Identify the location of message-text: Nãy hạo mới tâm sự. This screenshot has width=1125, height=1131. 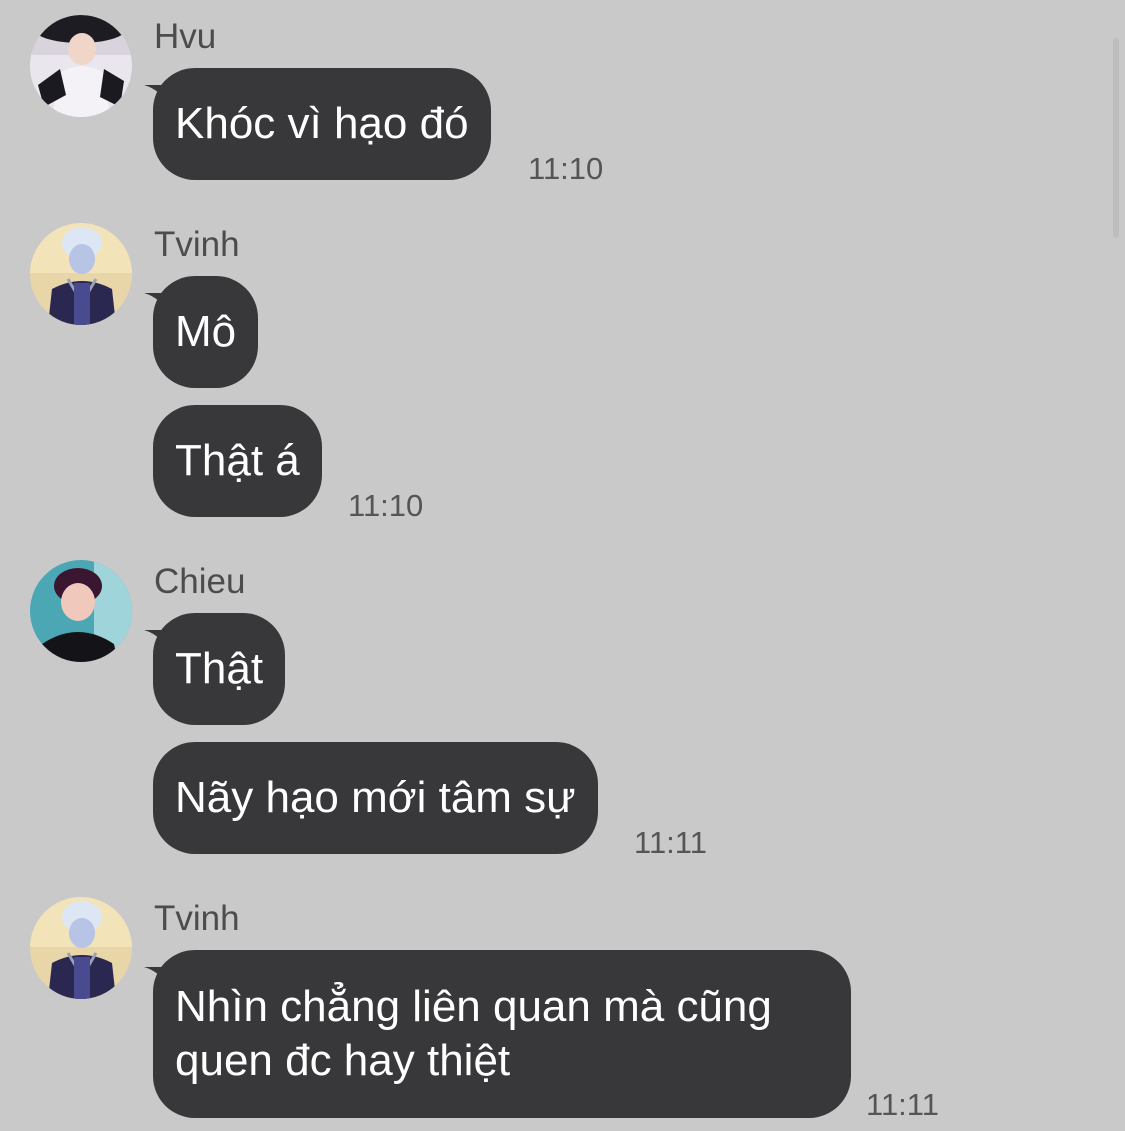
(375, 797).